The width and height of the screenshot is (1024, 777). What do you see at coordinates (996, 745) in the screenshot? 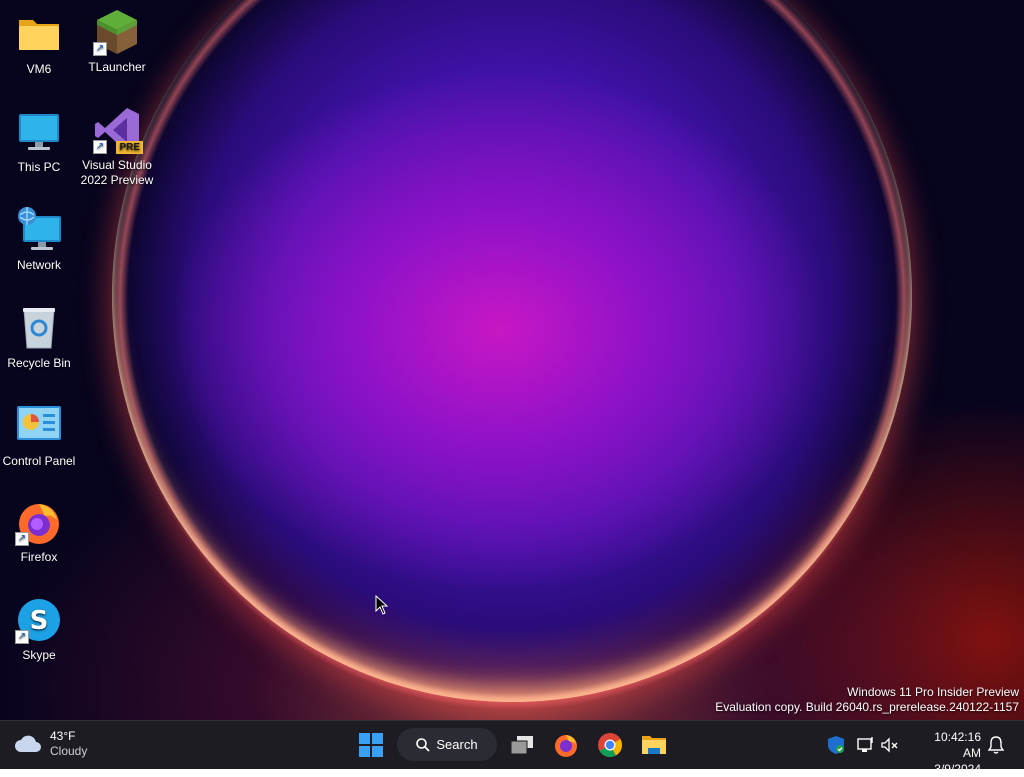
I see `notification-bell-icon` at bounding box center [996, 745].